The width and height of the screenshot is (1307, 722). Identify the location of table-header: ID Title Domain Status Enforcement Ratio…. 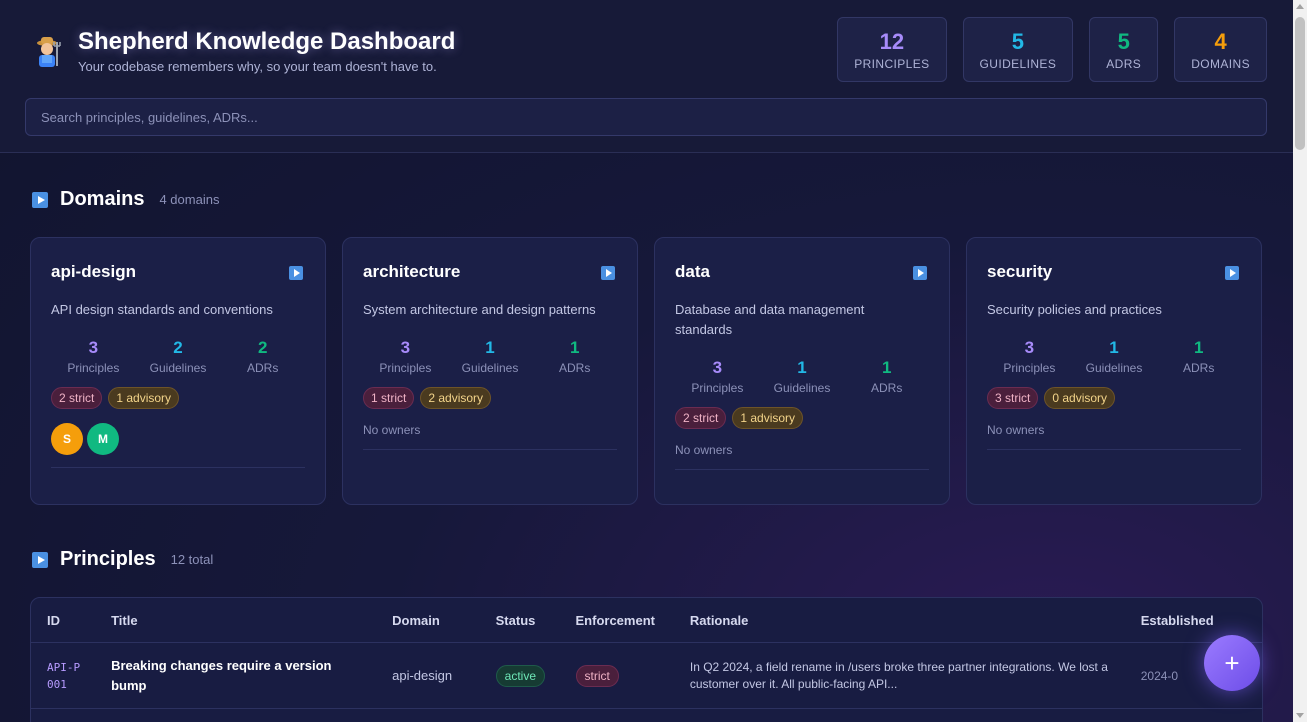
(646, 620).